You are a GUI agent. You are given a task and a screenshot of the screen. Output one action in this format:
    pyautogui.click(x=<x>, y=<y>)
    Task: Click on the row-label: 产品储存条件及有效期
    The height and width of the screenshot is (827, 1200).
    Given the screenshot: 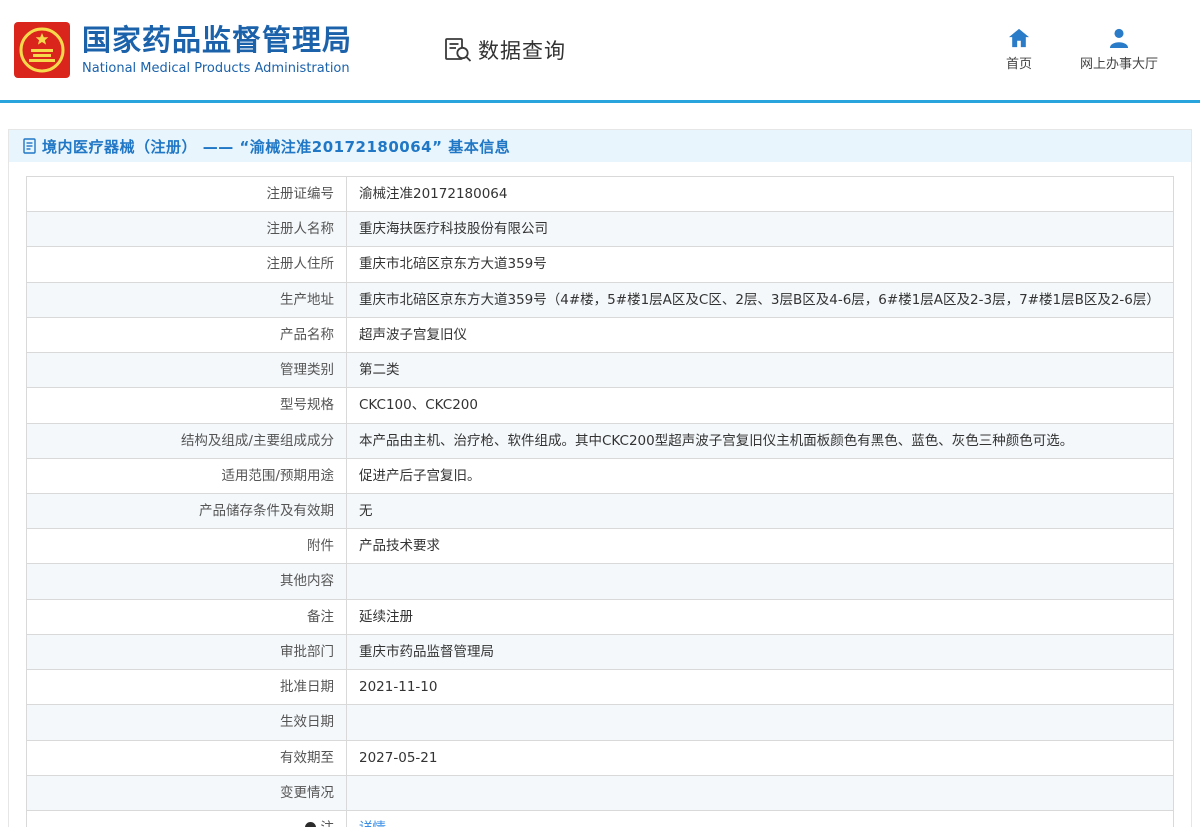 What is the action you would take?
    pyautogui.click(x=186, y=511)
    